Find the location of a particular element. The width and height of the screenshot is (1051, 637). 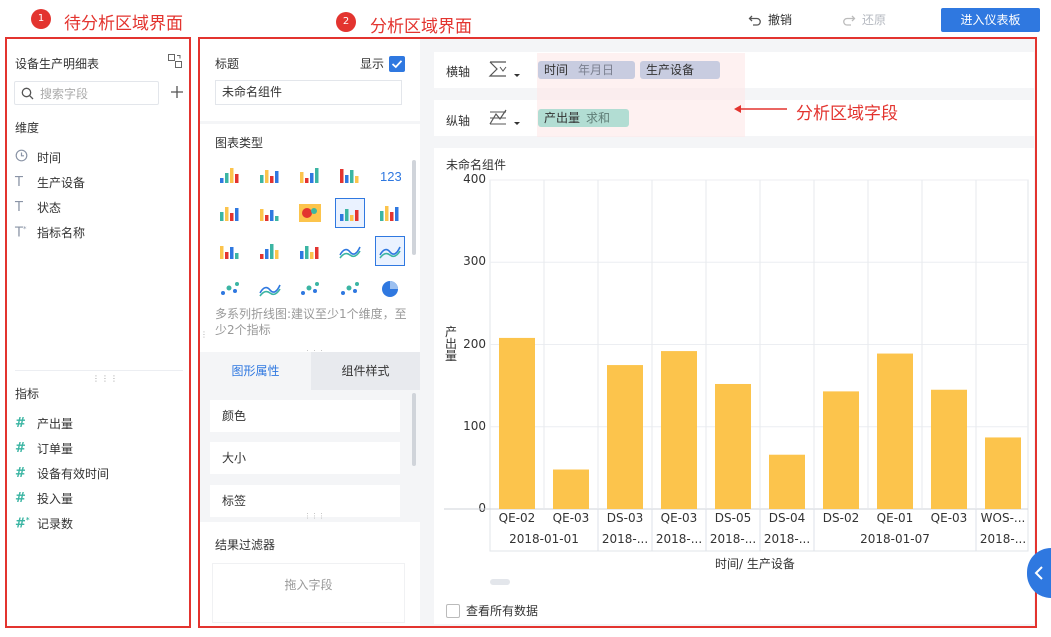

chevron-left-icon is located at coordinates (1039, 573).